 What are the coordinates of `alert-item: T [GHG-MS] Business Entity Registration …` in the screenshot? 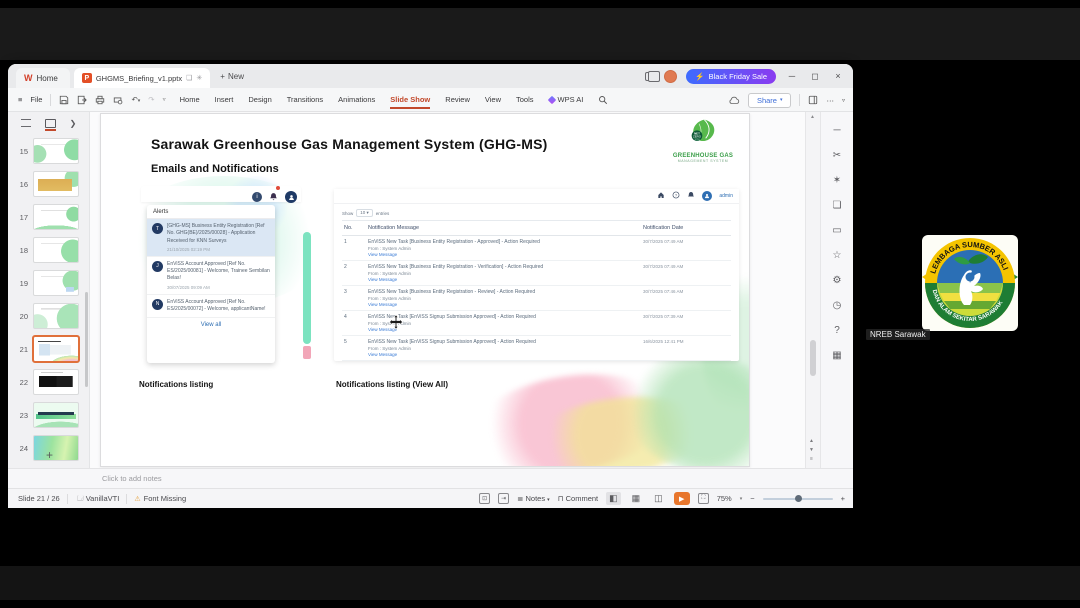 It's located at (211, 238).